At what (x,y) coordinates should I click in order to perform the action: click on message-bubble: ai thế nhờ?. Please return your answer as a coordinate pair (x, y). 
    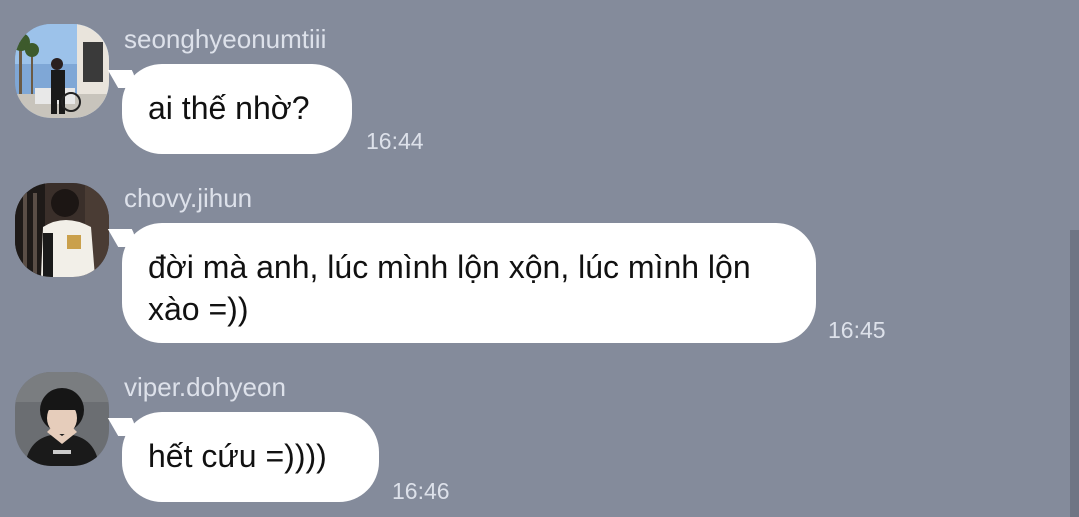
    Looking at the image, I should click on (237, 109).